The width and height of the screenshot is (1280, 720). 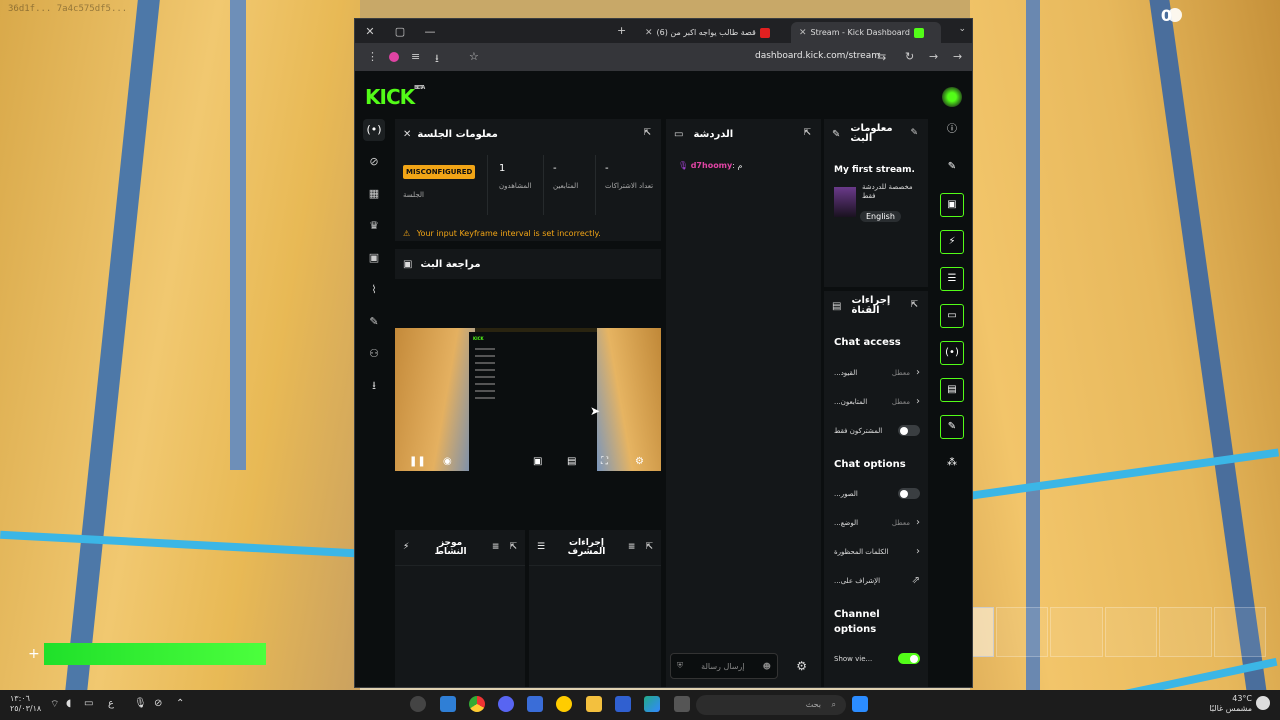 I want to click on forward-icon: →, so click(x=933, y=56).